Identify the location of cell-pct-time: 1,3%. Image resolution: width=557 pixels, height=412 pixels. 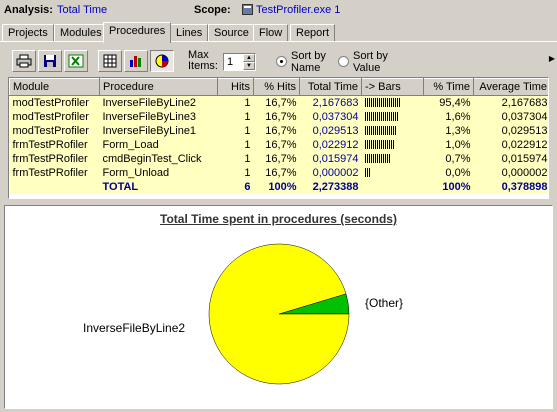
(448, 130).